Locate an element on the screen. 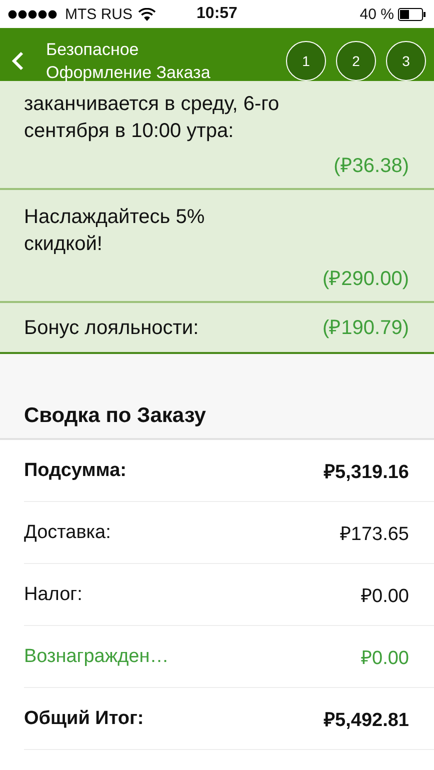 The width and height of the screenshot is (434, 770). step-button: 1 is located at coordinates (306, 60).